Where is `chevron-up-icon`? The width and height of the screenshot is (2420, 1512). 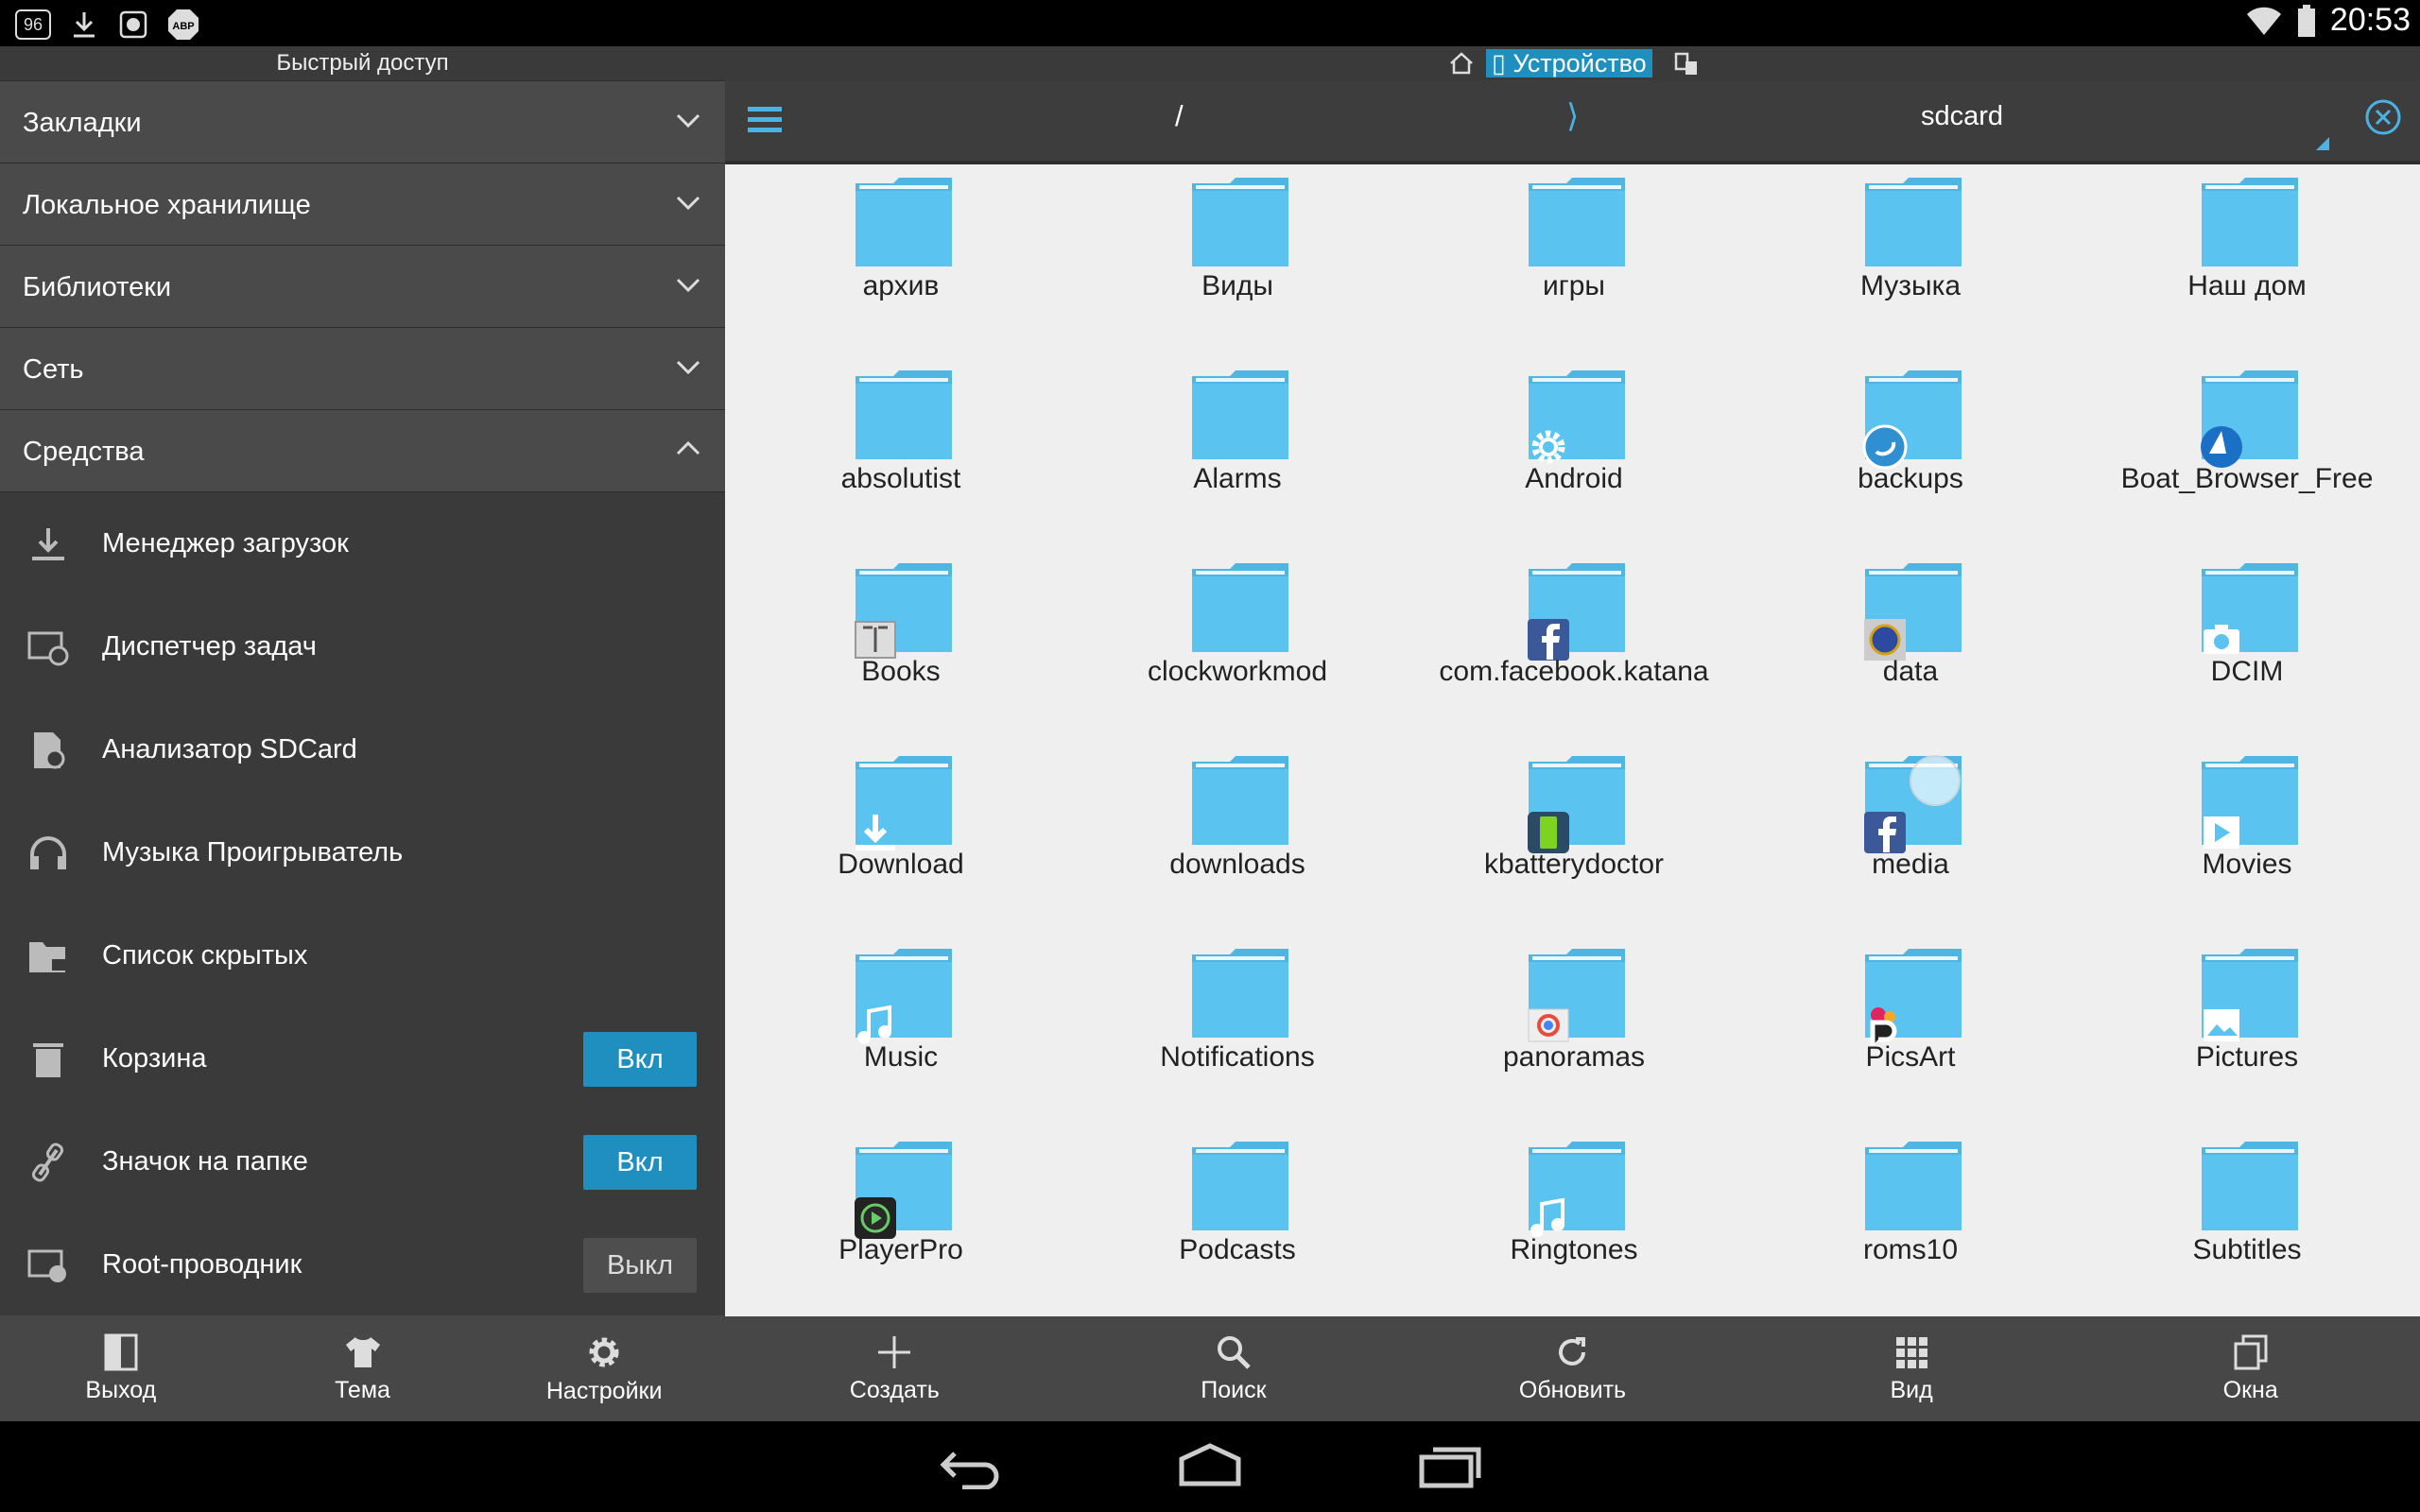
chevron-up-icon is located at coordinates (688, 447).